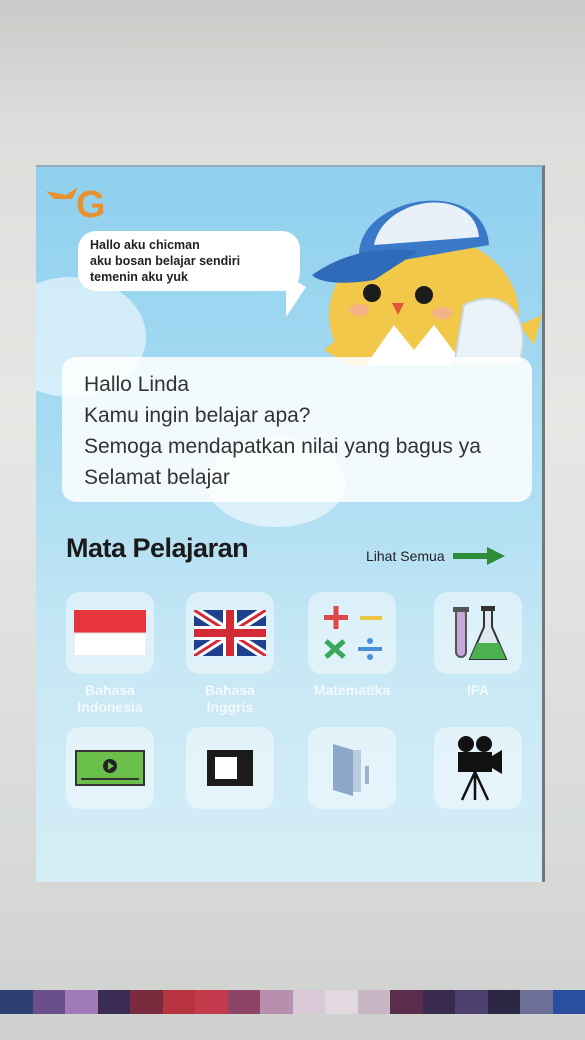  I want to click on subject-label: IPA, so click(478, 690).